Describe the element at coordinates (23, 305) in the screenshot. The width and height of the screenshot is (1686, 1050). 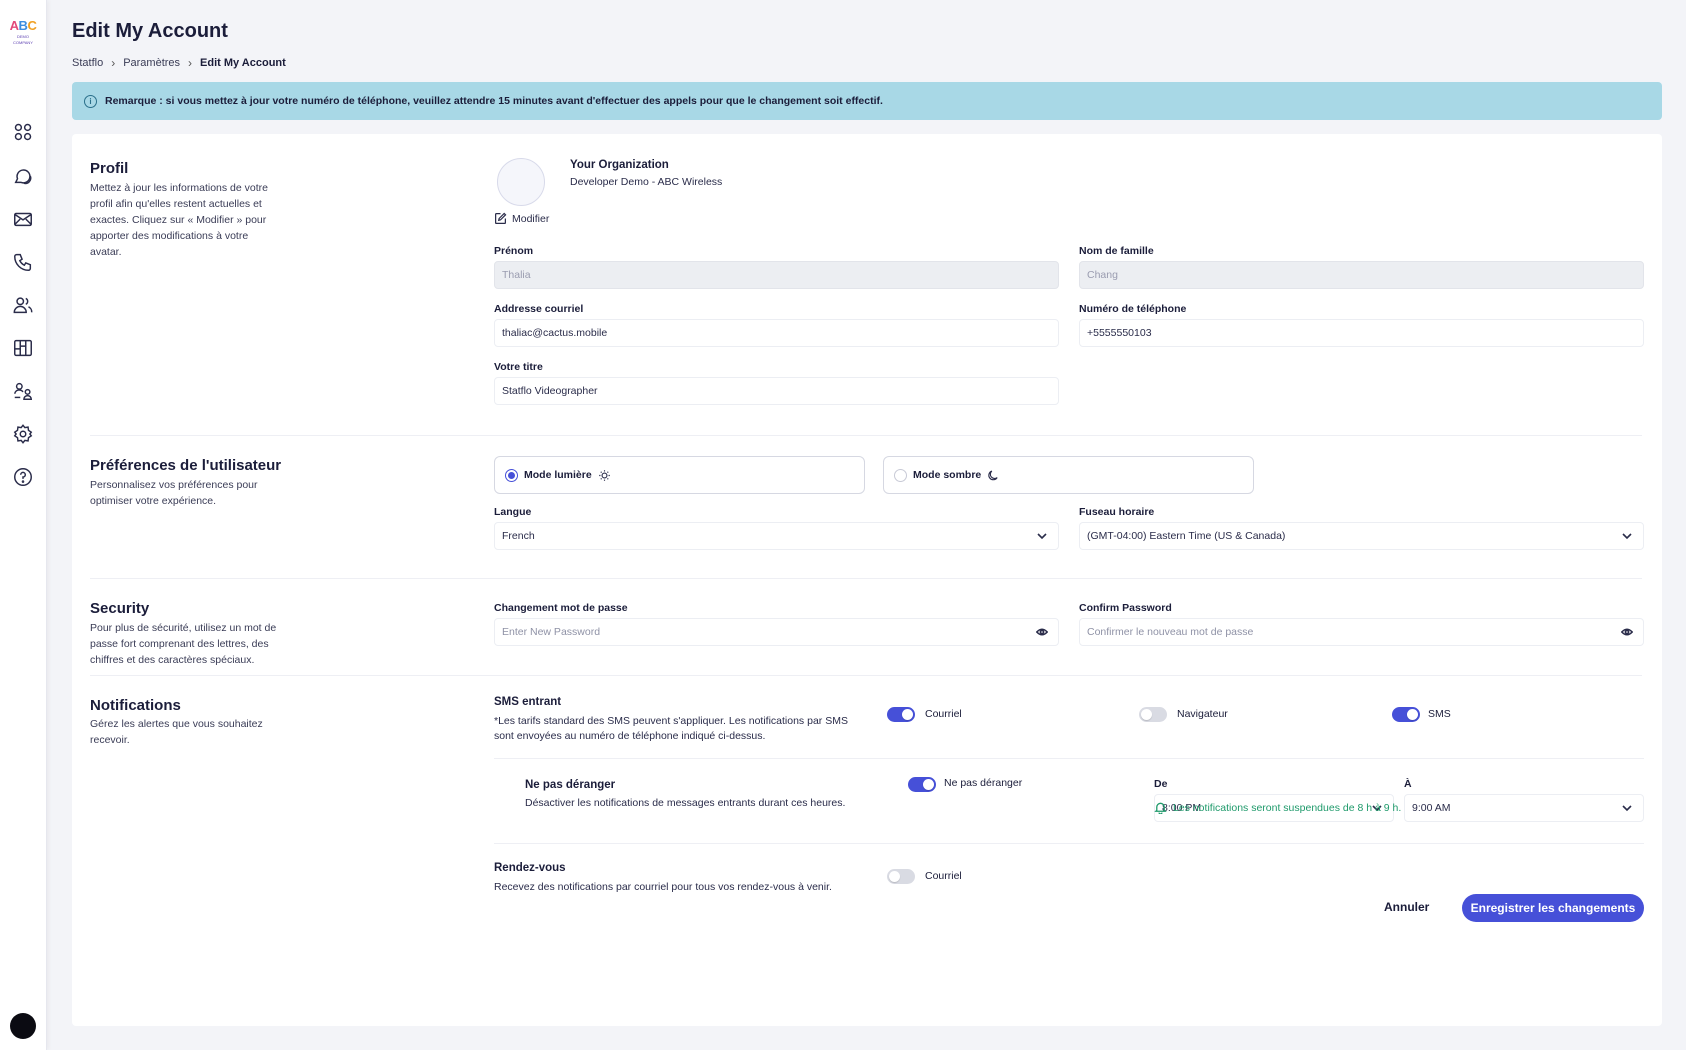
I see `users-icon` at that location.